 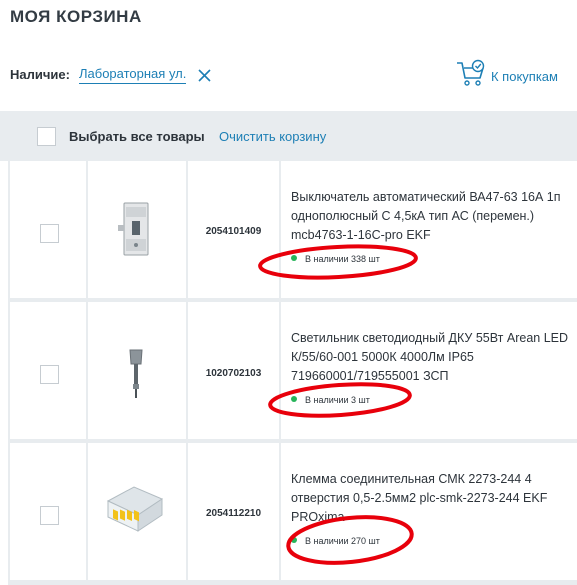 I want to click on availability-label: Наличие:, so click(x=40, y=74).